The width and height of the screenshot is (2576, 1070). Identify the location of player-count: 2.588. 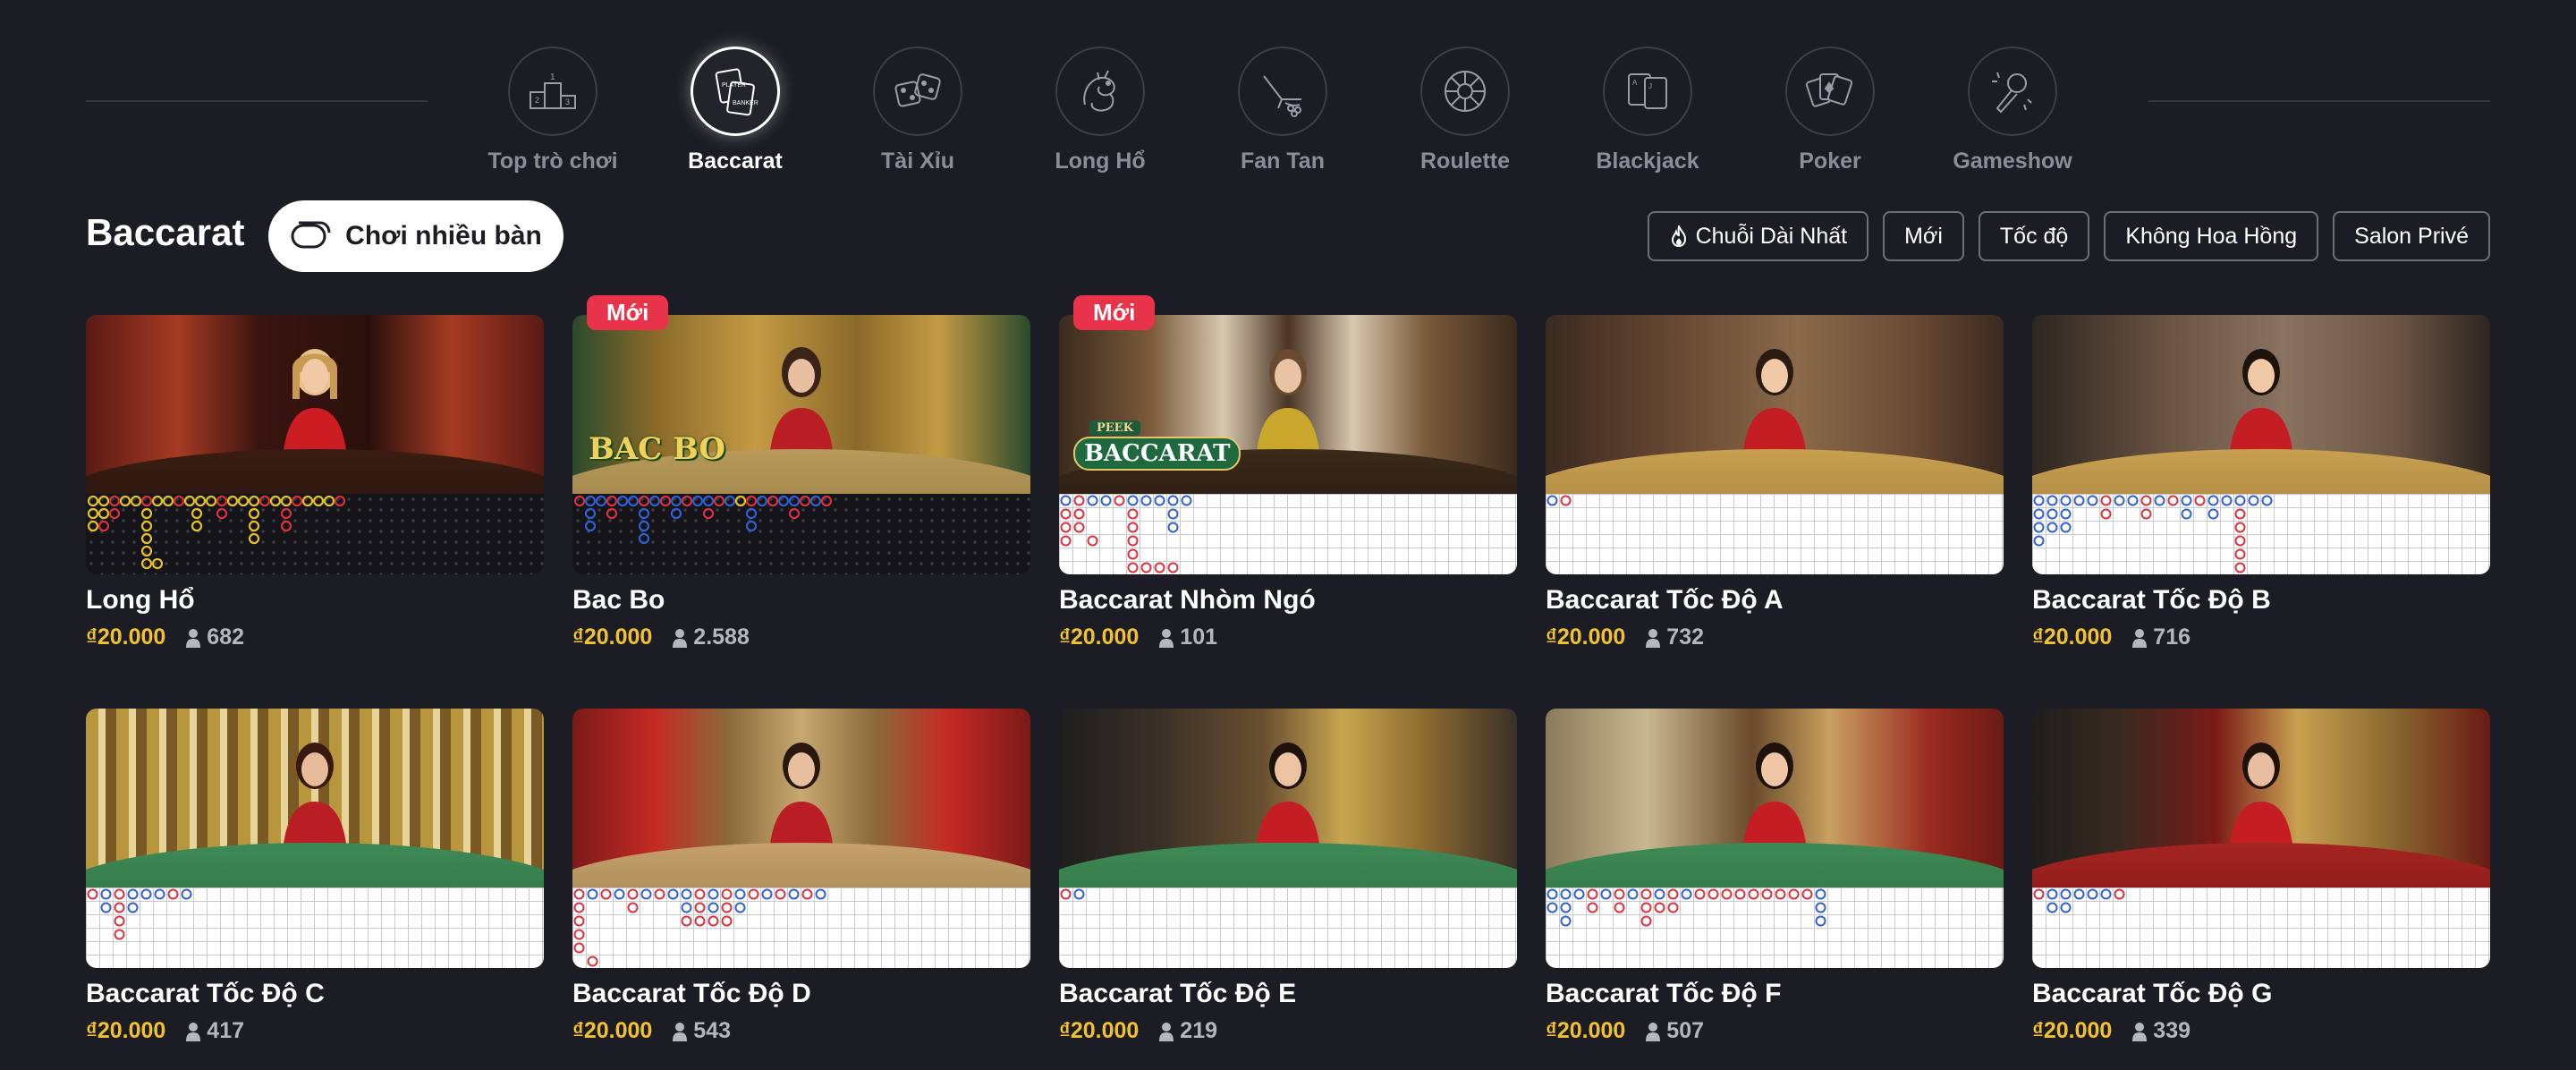
(711, 637).